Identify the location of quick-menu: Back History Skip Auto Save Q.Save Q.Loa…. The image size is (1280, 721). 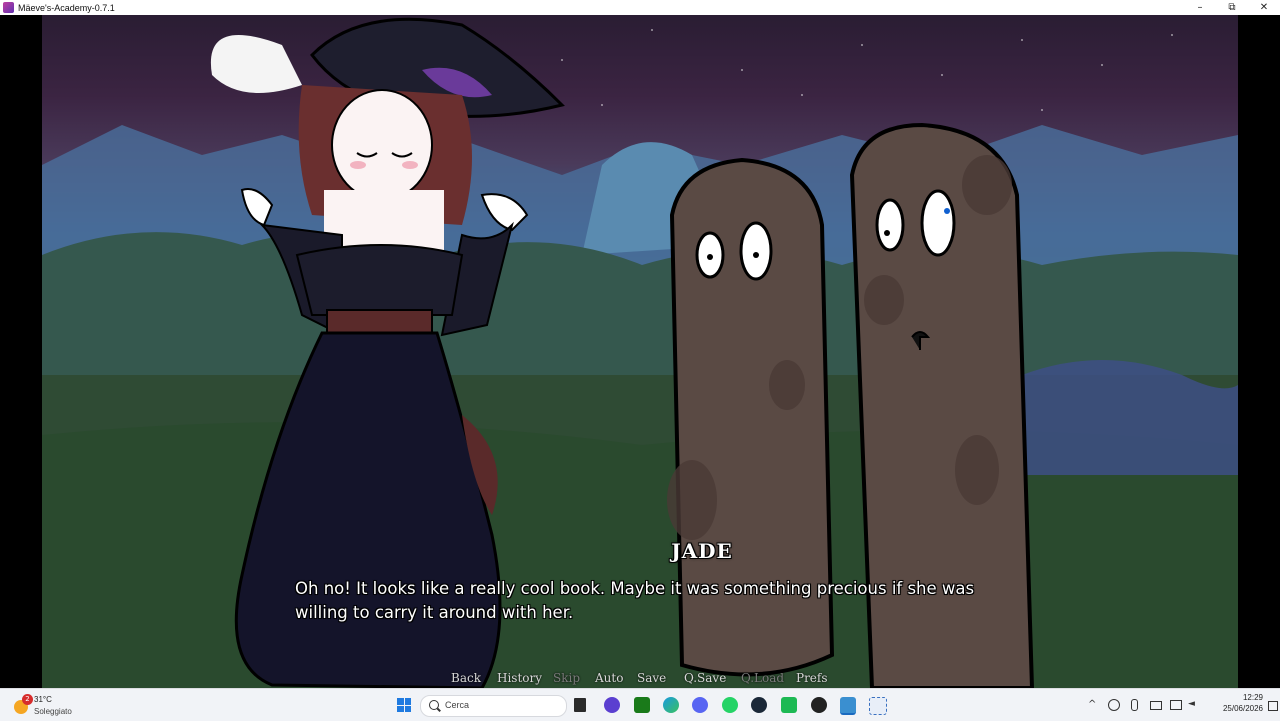
(640, 679).